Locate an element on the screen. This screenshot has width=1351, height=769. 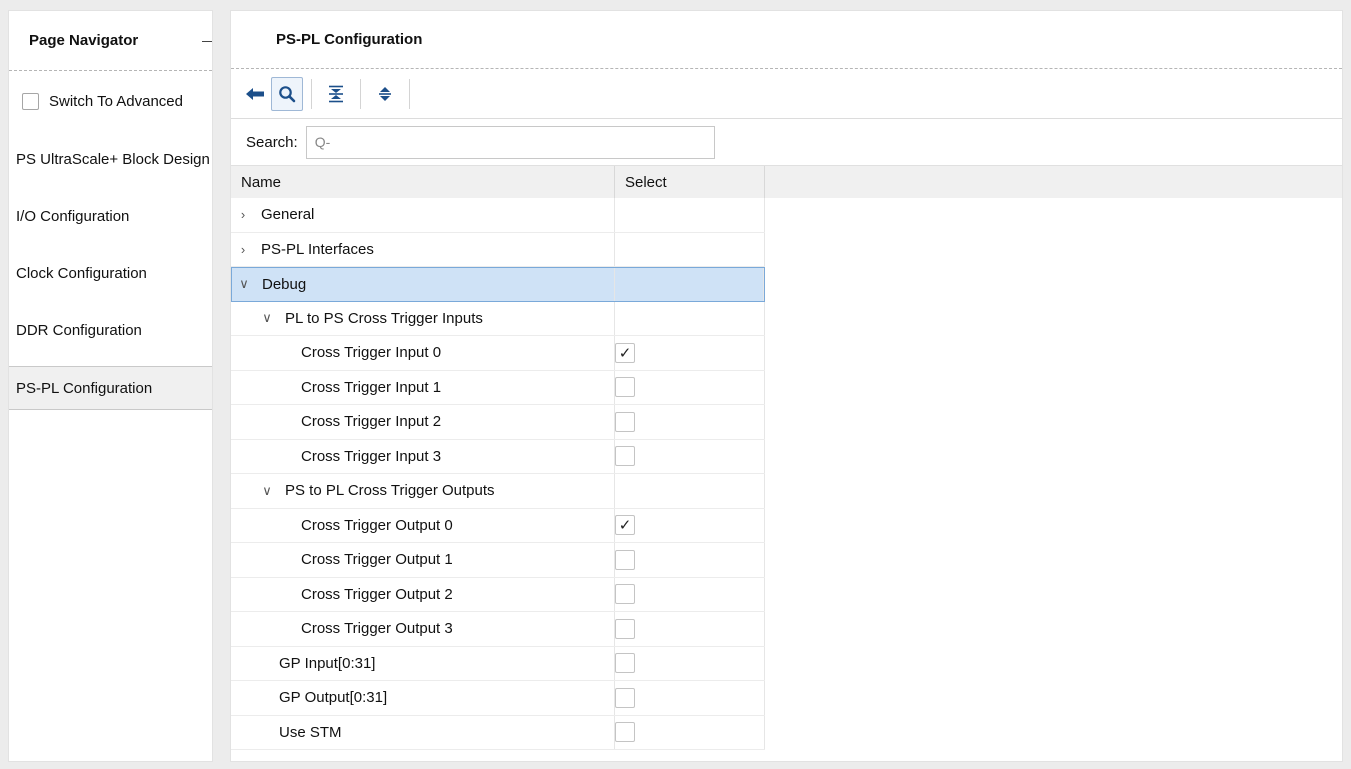
tree-item-label: GP Output[0:31] is located at coordinates (333, 698).